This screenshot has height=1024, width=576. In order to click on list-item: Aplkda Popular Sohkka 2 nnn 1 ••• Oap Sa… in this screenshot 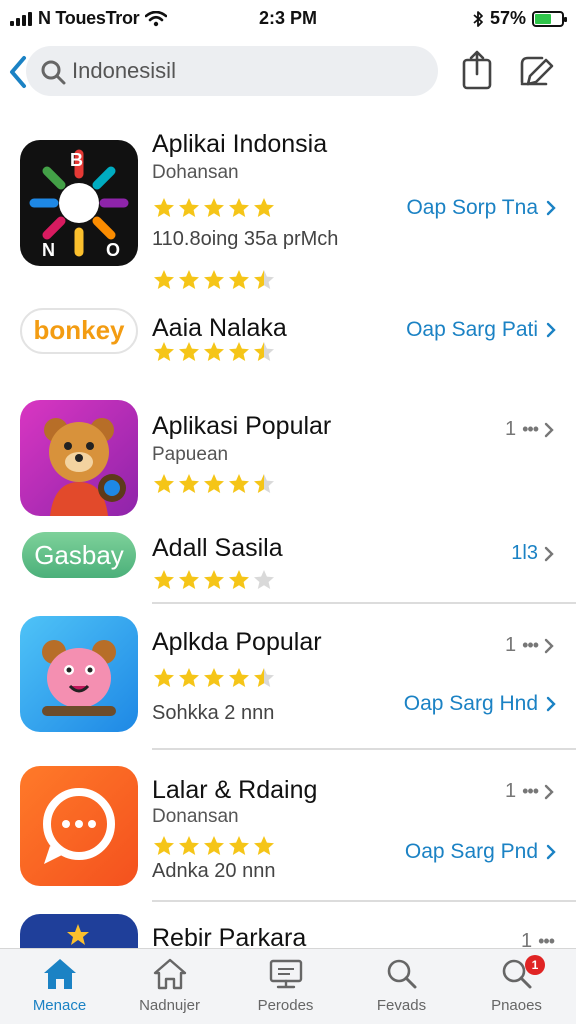, I will do `click(288, 678)`.